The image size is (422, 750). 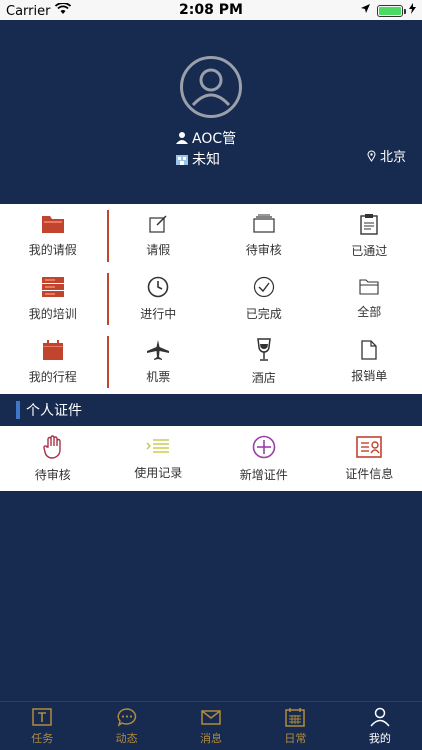 I want to click on calendar-icon, so click(x=52, y=349).